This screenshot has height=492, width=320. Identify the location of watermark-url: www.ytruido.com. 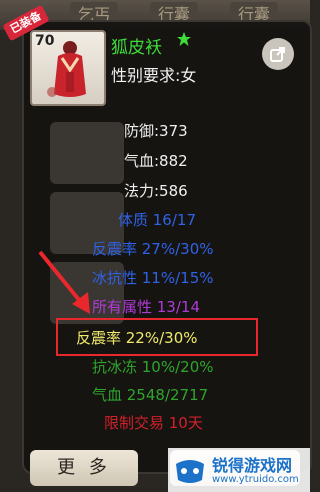
(255, 479).